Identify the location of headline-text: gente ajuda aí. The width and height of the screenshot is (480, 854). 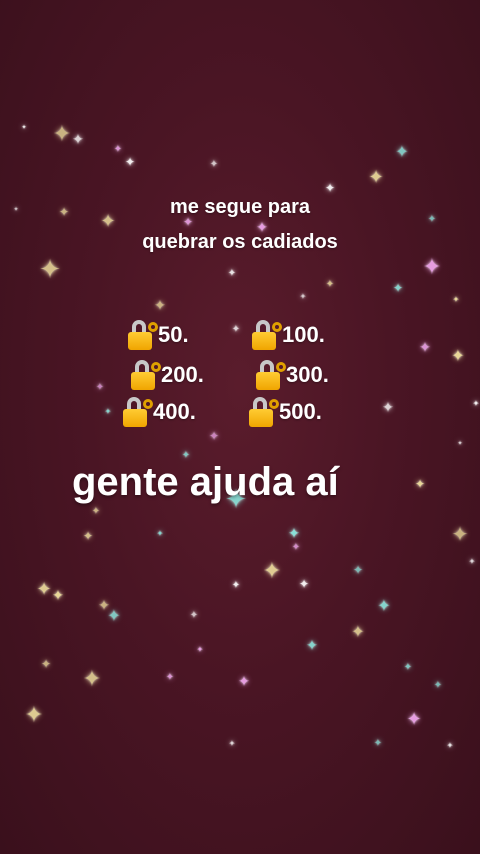
(205, 482).